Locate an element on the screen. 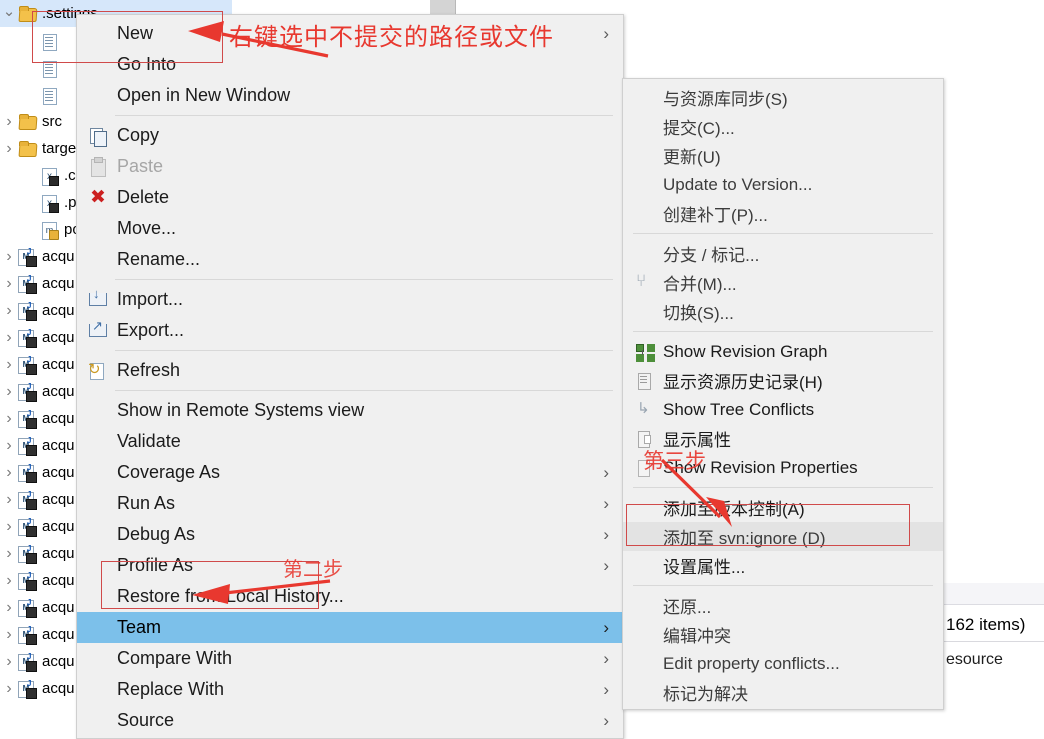 Image resolution: width=1044 pixels, height=739 pixels. menu-item-profile-as: Profile As › is located at coordinates (350, 565).